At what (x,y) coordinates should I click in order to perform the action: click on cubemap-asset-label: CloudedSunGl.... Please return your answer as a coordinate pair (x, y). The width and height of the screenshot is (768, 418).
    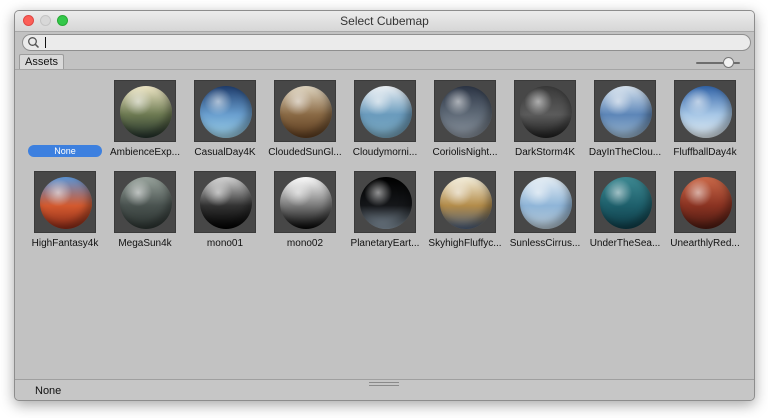
    Looking at the image, I should click on (305, 152).